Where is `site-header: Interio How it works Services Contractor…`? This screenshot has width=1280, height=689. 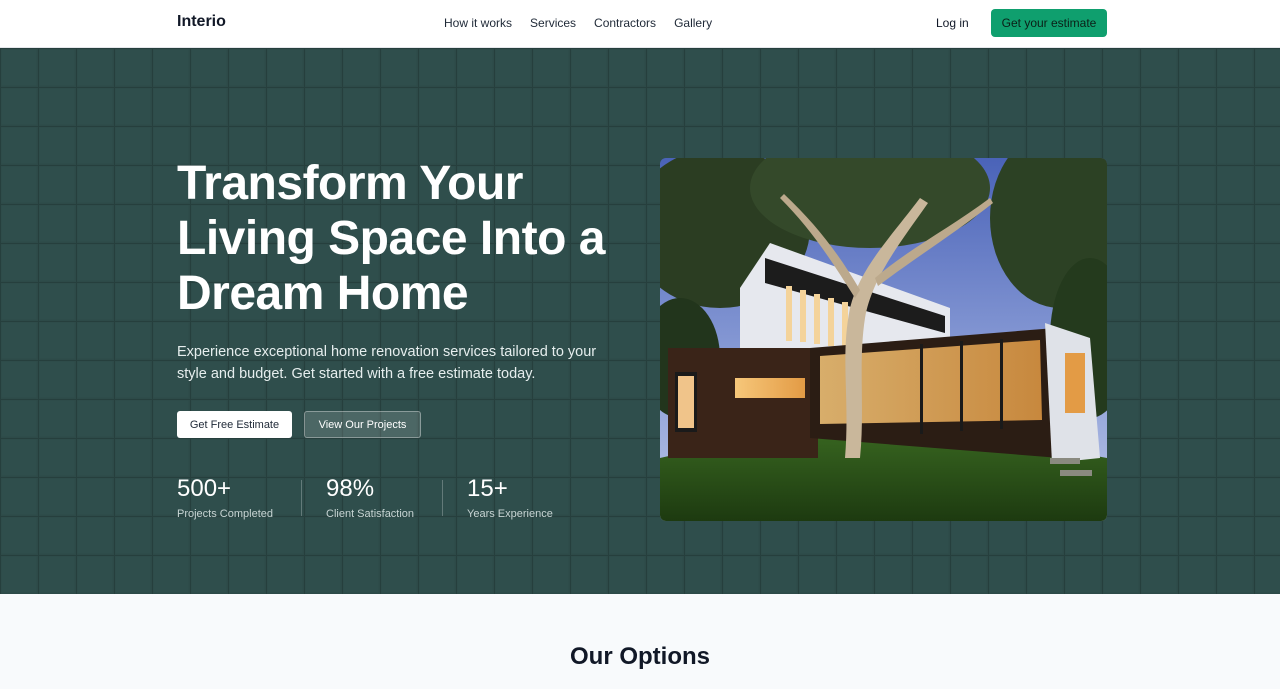 site-header: Interio How it works Services Contractor… is located at coordinates (640, 24).